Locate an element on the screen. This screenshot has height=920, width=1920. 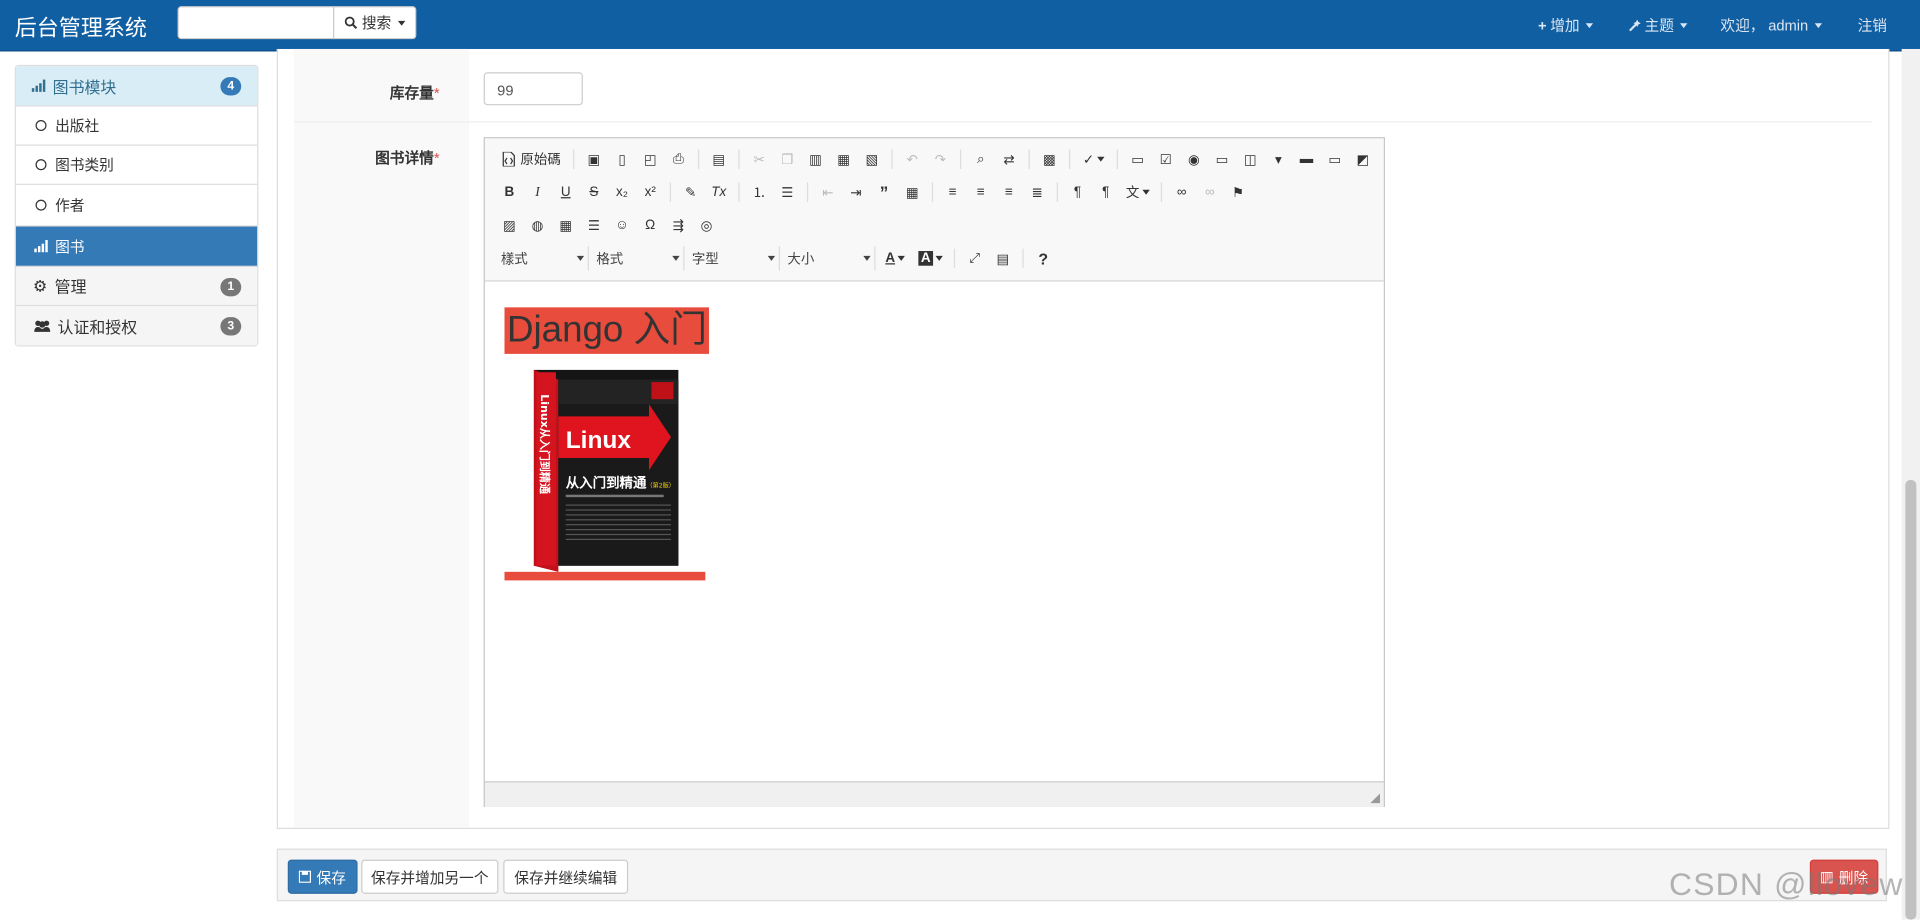
page-scrollbar is located at coordinates (1910, 484).